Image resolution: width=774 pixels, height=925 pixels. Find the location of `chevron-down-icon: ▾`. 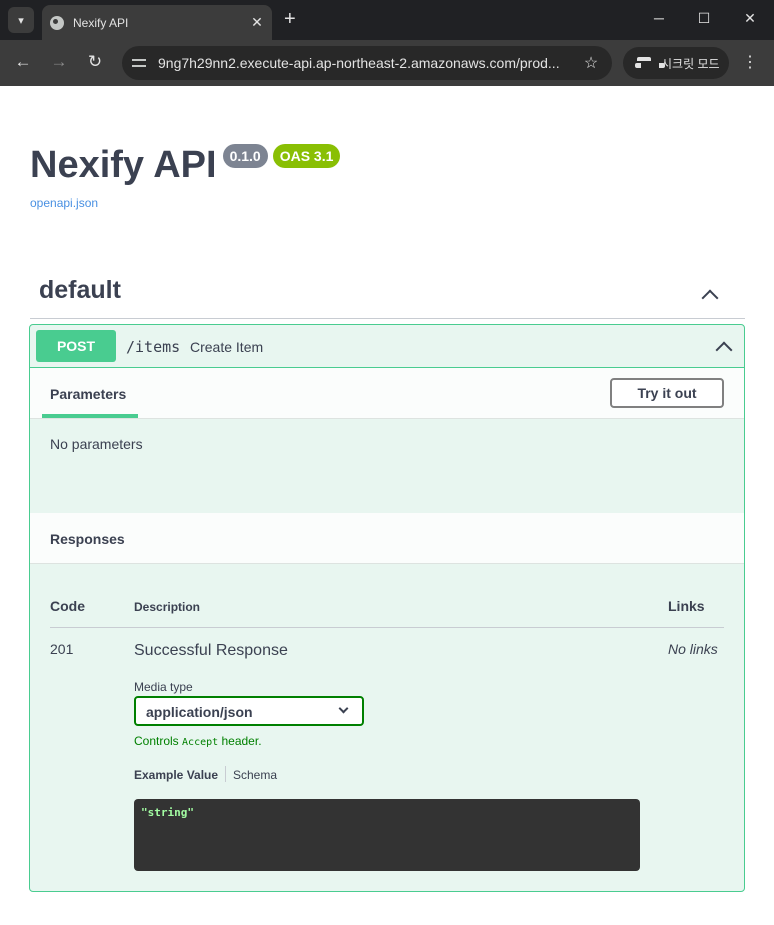

chevron-down-icon: ▾ is located at coordinates (21, 20).